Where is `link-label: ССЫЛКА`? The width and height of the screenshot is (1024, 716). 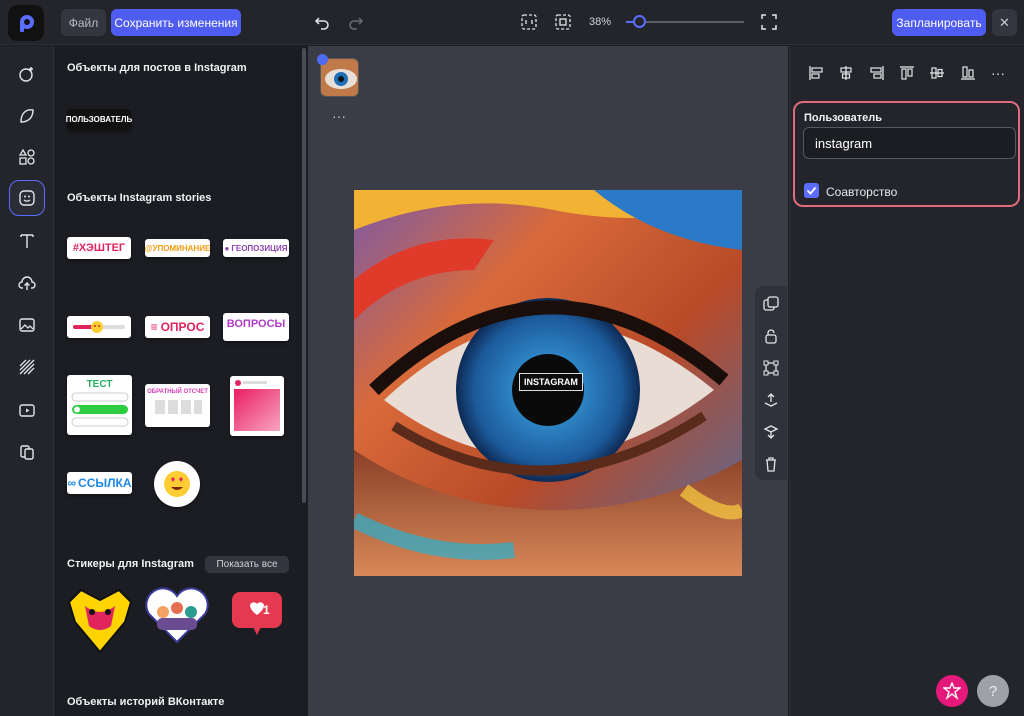 link-label: ССЫЛКА is located at coordinates (105, 483).